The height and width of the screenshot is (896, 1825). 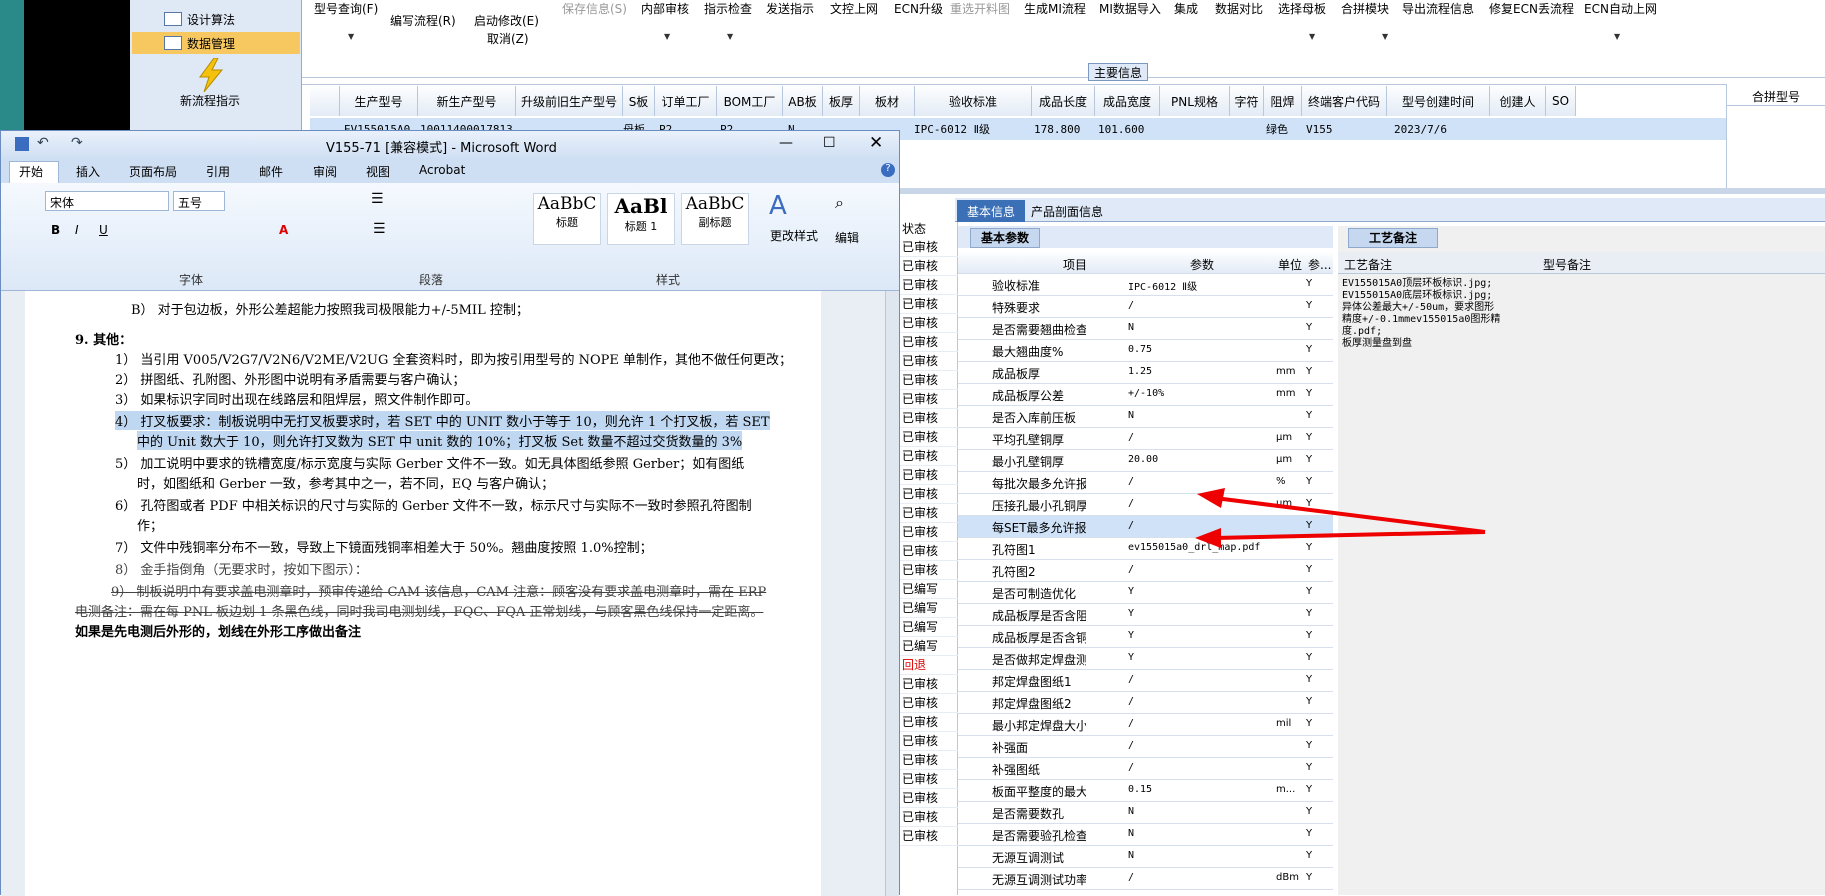 I want to click on table-row: 平均孔壁铜厚 / μm Y, so click(x=1145, y=439).